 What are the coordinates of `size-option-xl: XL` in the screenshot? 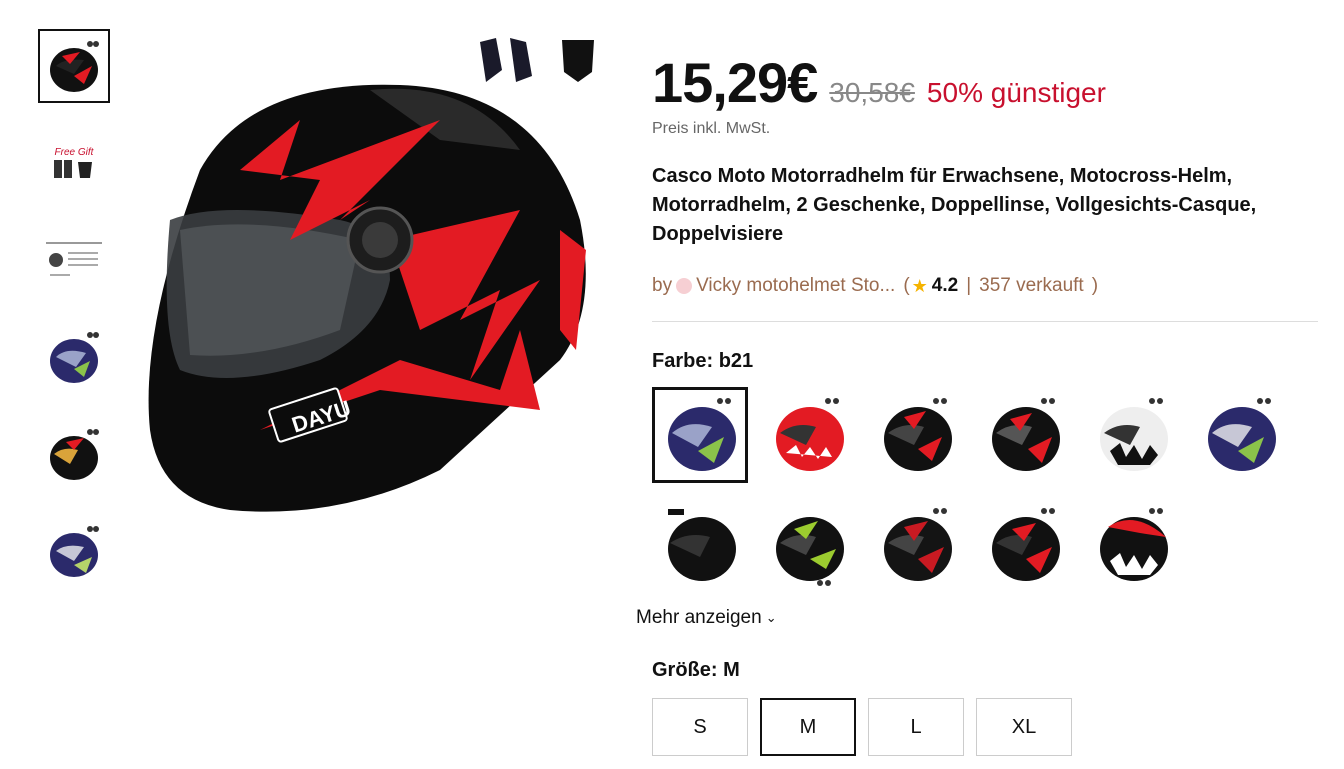 It's located at (1024, 727).